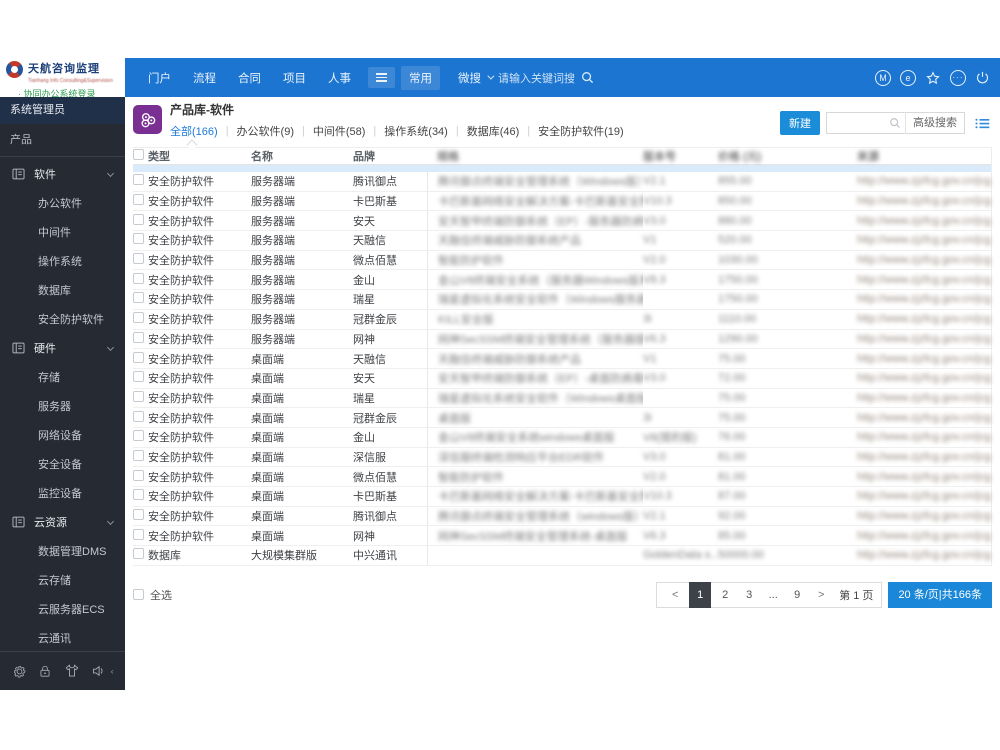 This screenshot has height=750, width=1000. Describe the element at coordinates (194, 131) in the screenshot. I see `tab-全部(166): 全部(166)` at that location.